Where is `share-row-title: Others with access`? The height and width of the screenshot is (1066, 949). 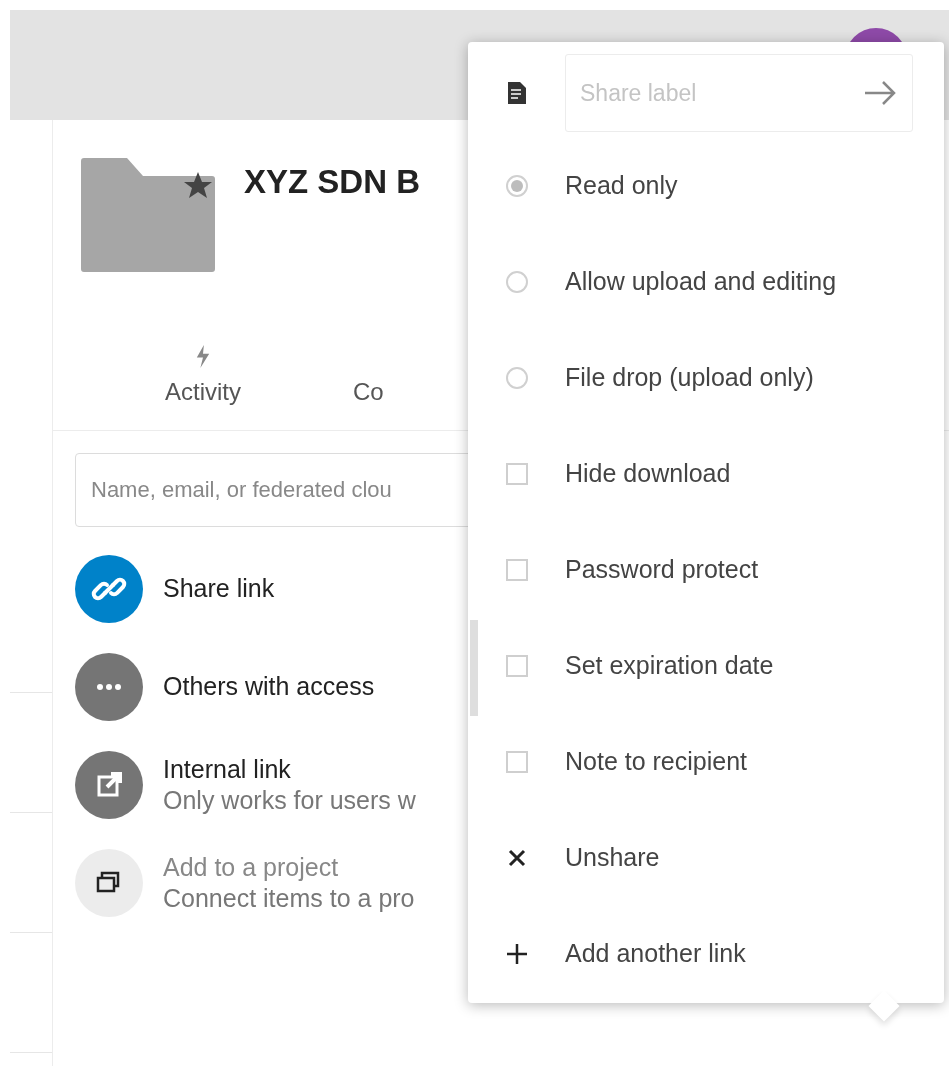 share-row-title: Others with access is located at coordinates (269, 687).